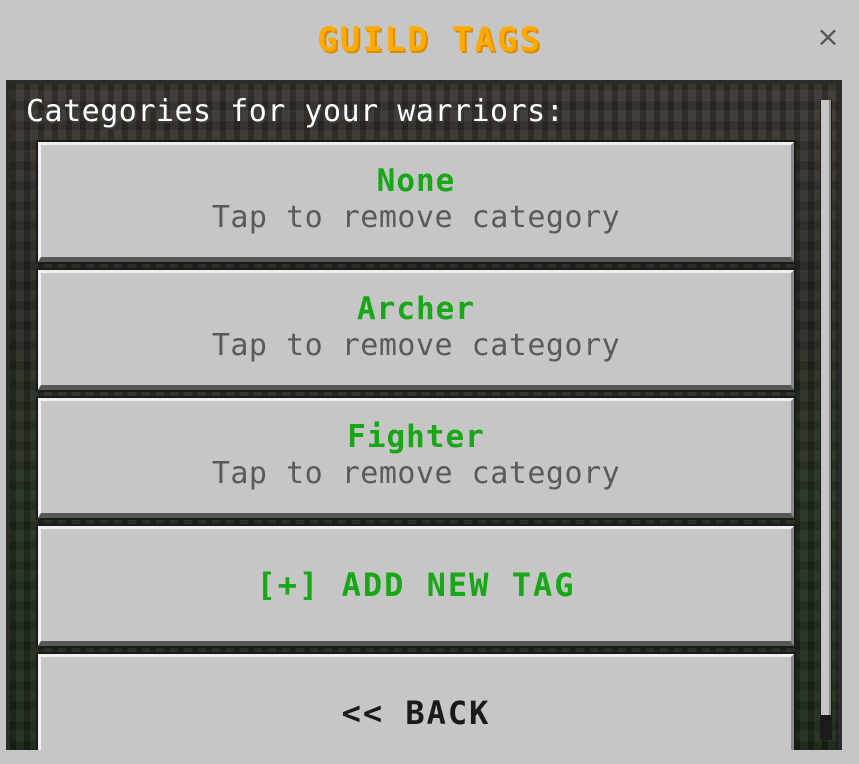 The height and width of the screenshot is (764, 859). Describe the element at coordinates (416, 309) in the screenshot. I see `tag-name: Archer` at that location.